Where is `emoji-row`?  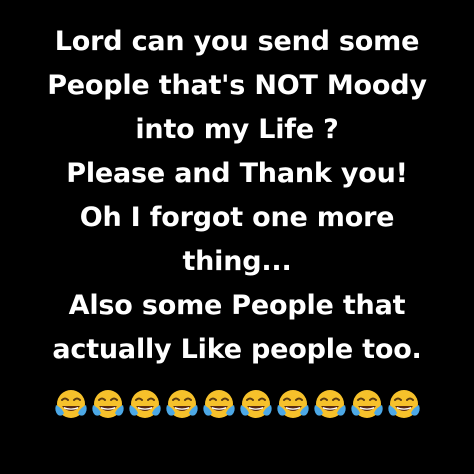 emoji-row is located at coordinates (237, 407).